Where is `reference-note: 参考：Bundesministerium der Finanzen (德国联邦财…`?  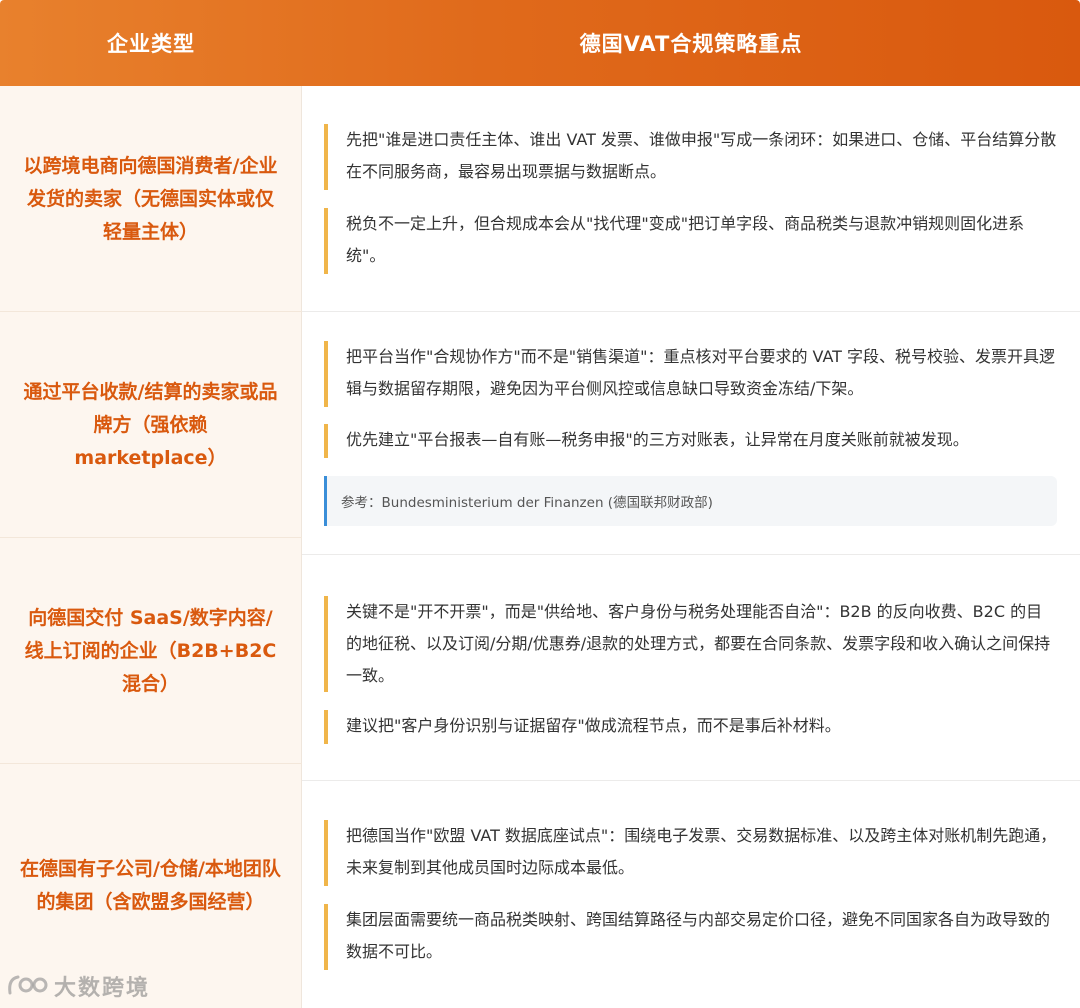
reference-note: 参考：Bundesministerium der Finanzen (德国联邦财… is located at coordinates (690, 501).